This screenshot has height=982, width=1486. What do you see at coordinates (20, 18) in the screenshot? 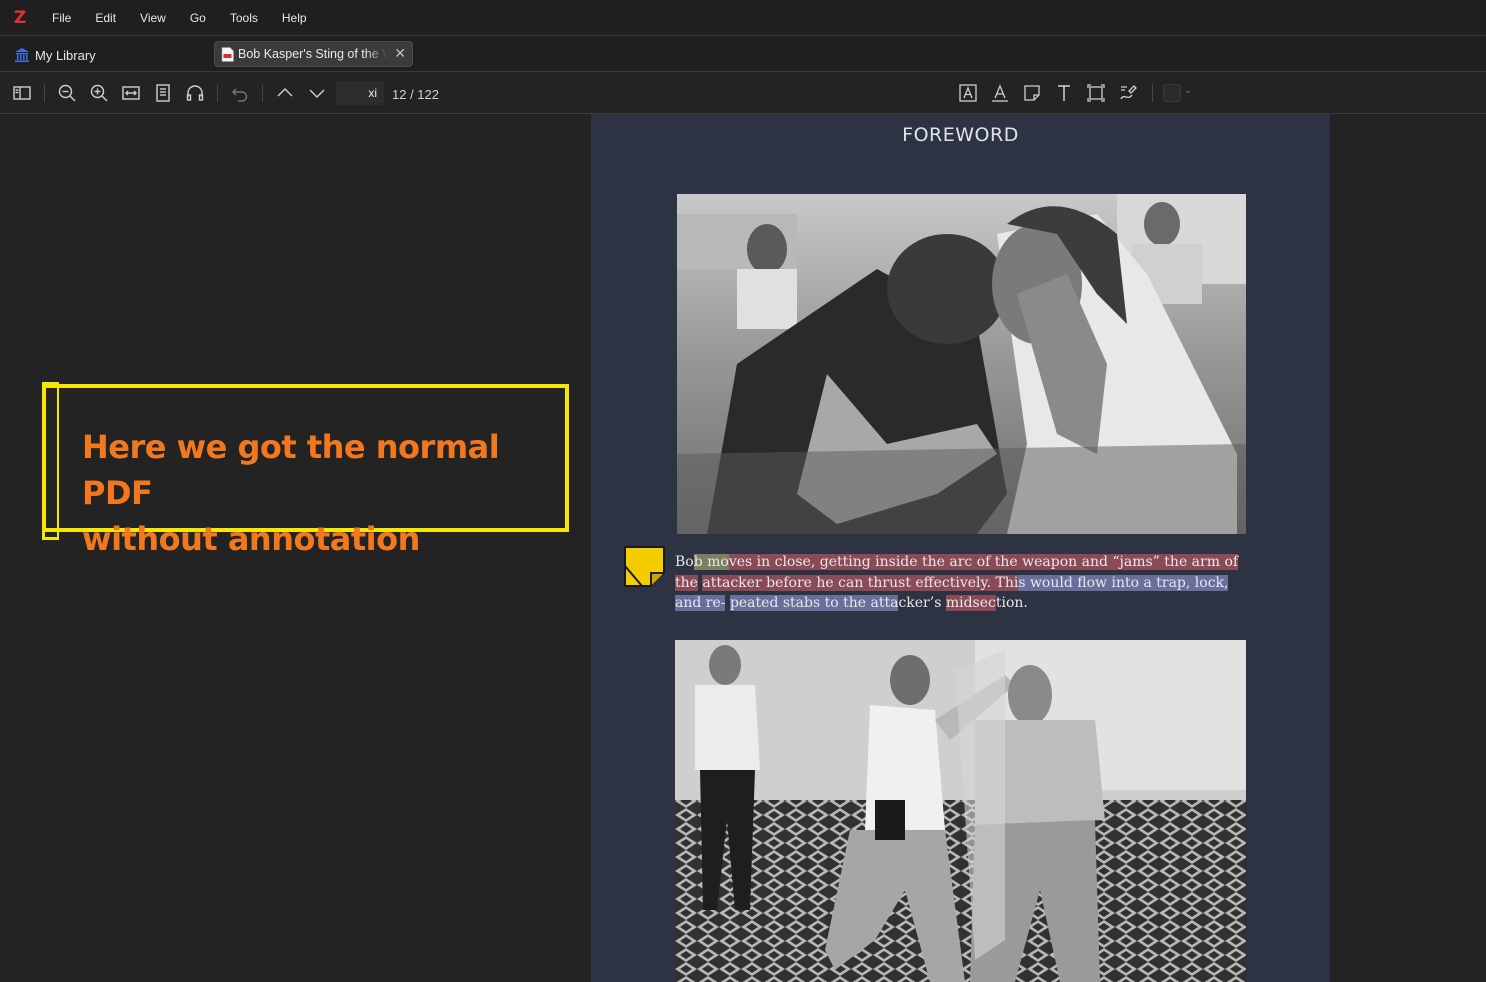
I see `zotero-logo-icon: Z` at bounding box center [20, 18].